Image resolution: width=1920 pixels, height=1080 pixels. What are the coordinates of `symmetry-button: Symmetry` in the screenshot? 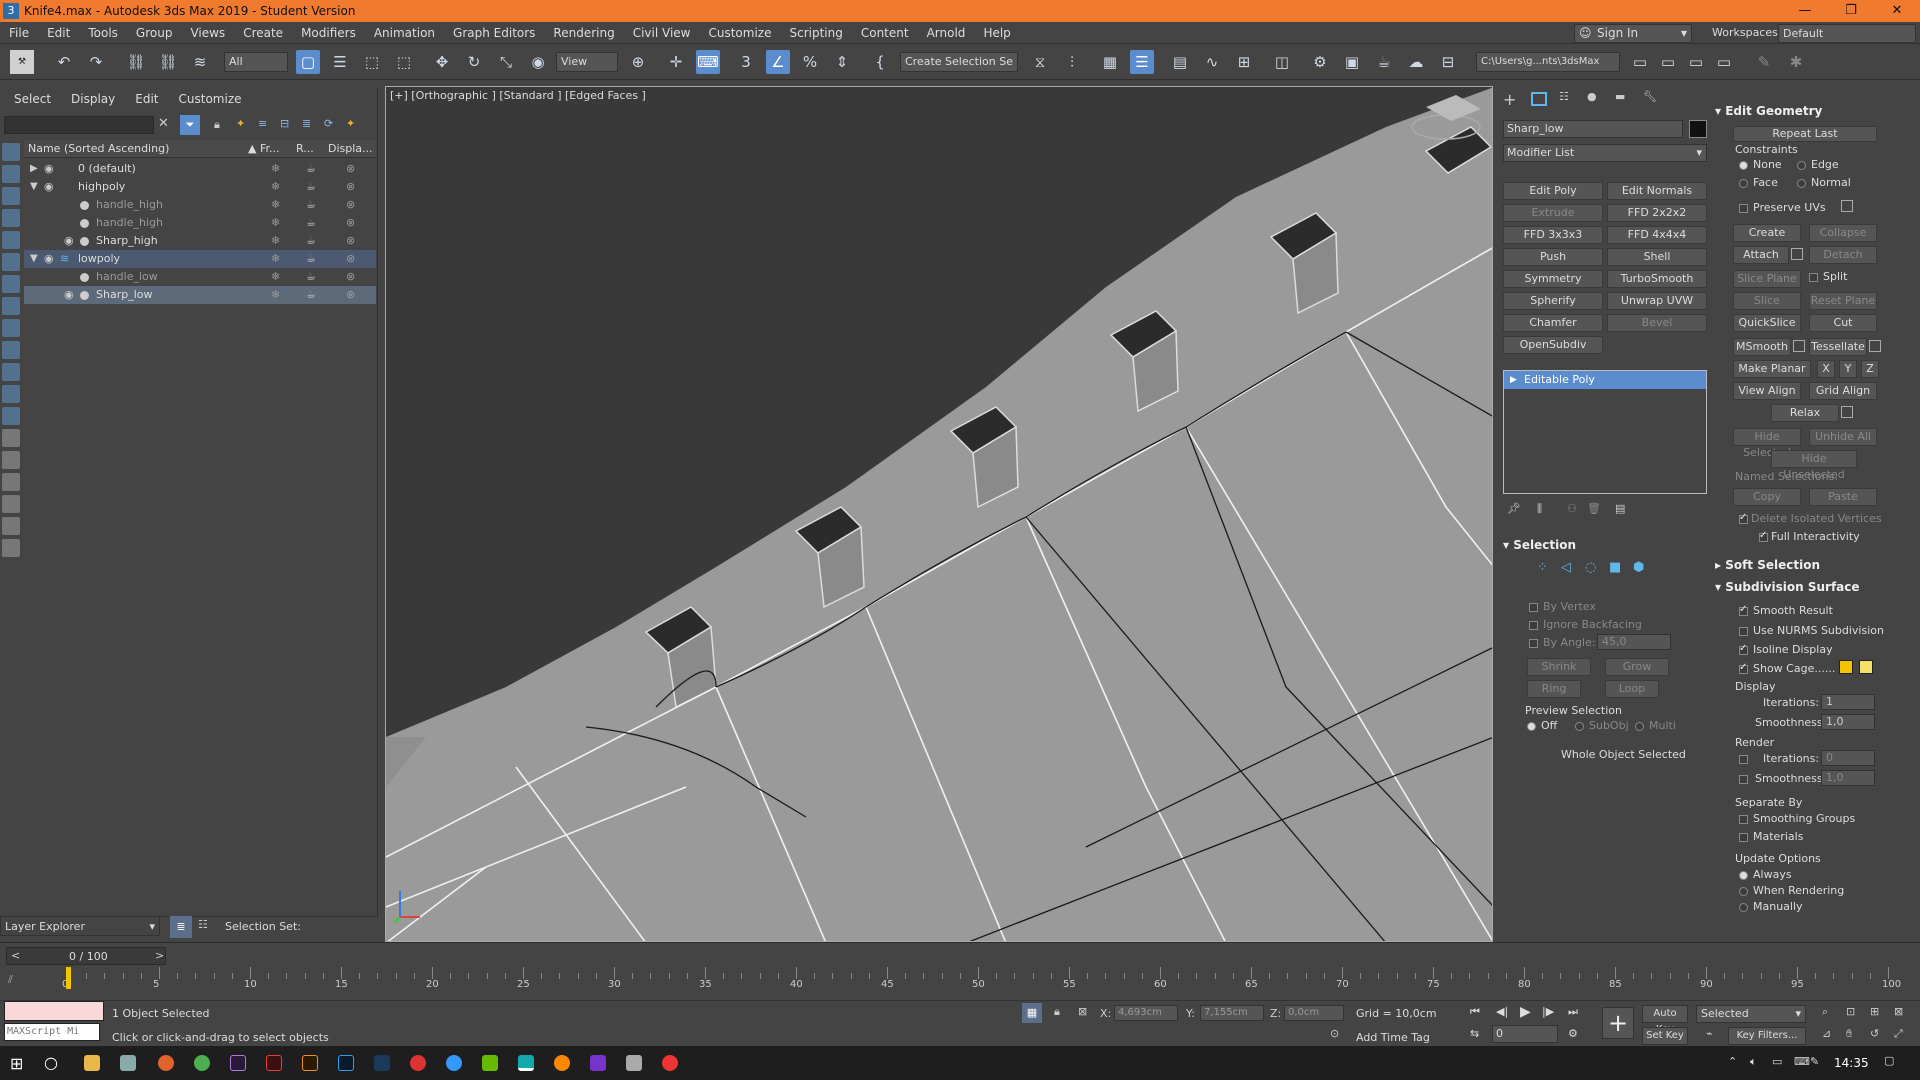 It's located at (1553, 279).